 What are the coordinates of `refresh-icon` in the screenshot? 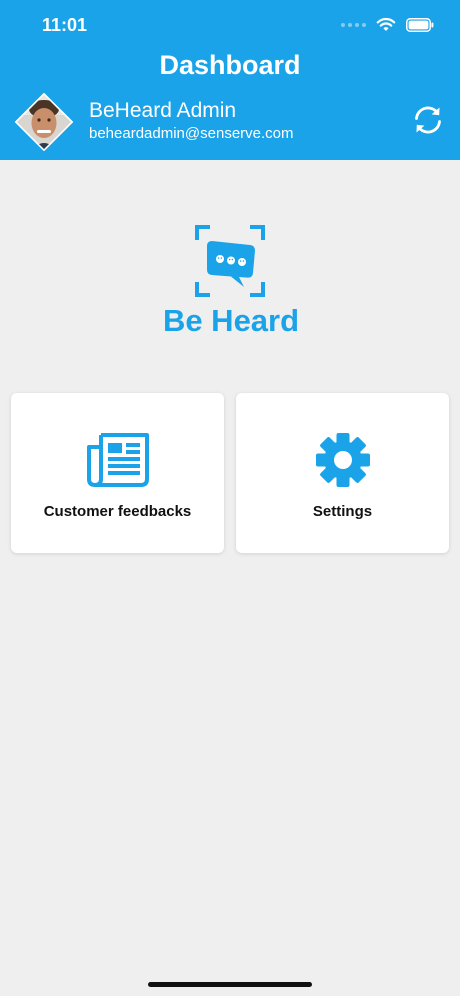 It's located at (428, 120).